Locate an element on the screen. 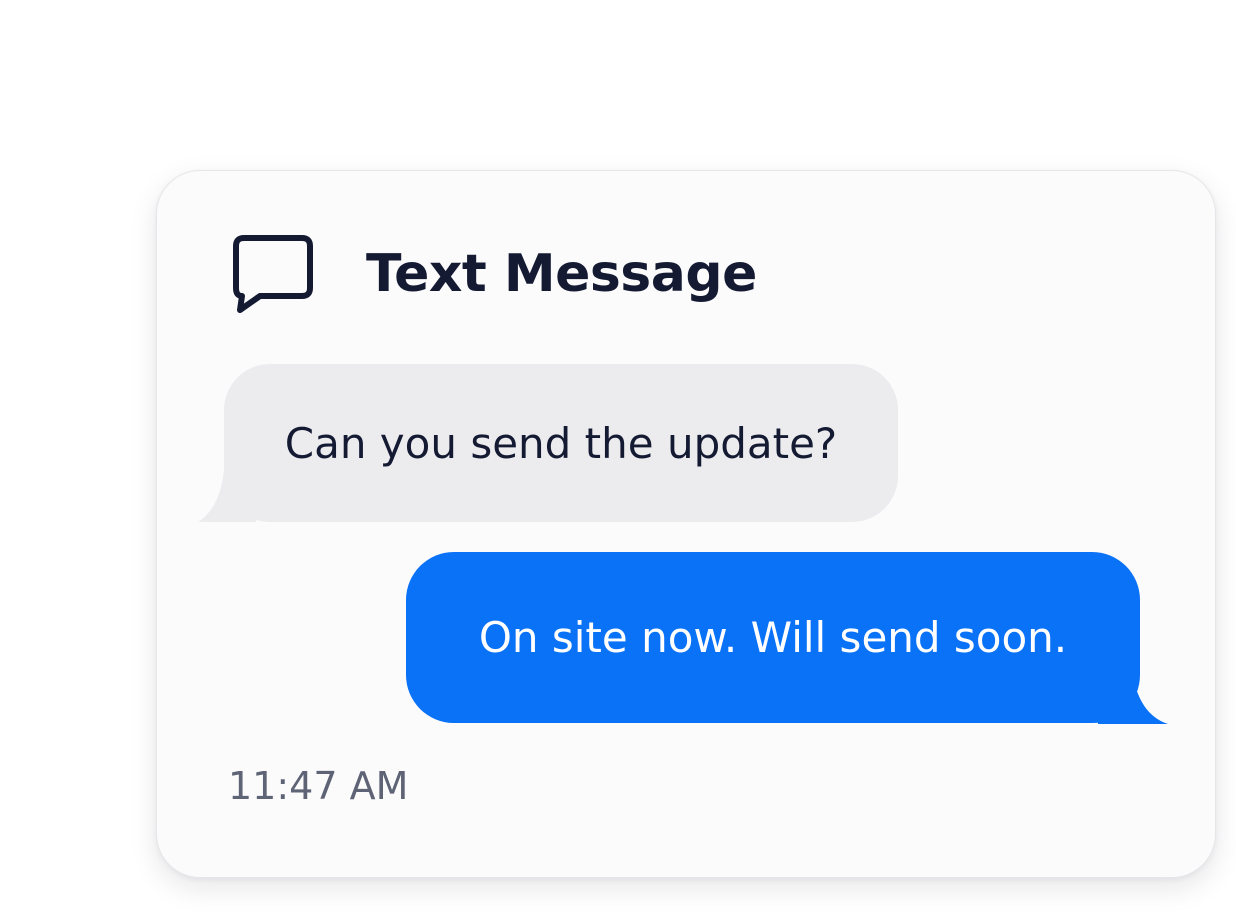  outgoing-message-text: On site now. Will send soon. is located at coordinates (773, 637).